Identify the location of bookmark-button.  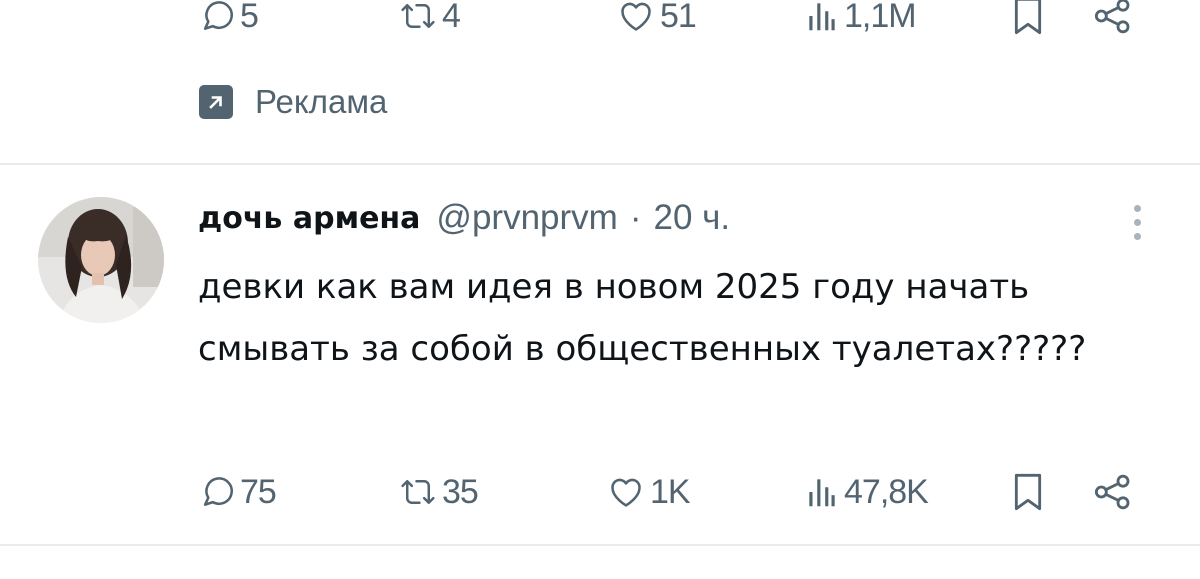
(1028, 492).